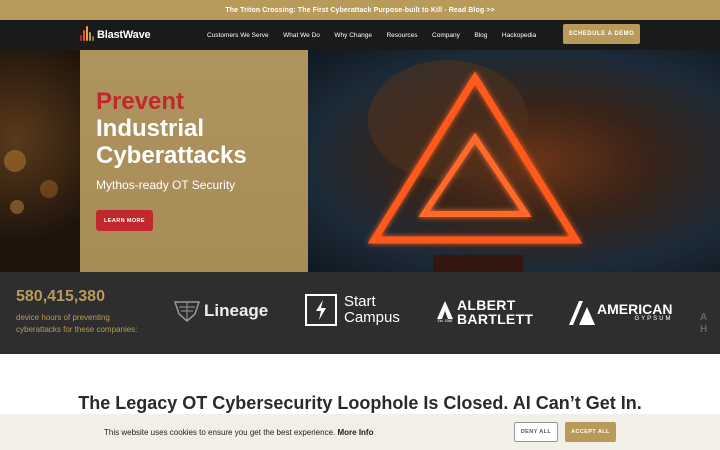 This screenshot has width=720, height=450. I want to click on accept-all-button: ACCEPT ALL, so click(590, 432).